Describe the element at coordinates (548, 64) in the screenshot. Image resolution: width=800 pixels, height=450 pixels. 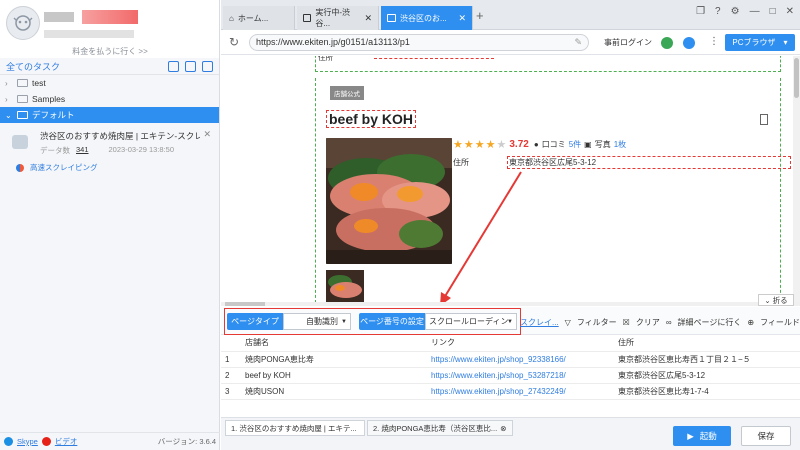
I see `previous-shop-block: 住所` at that location.